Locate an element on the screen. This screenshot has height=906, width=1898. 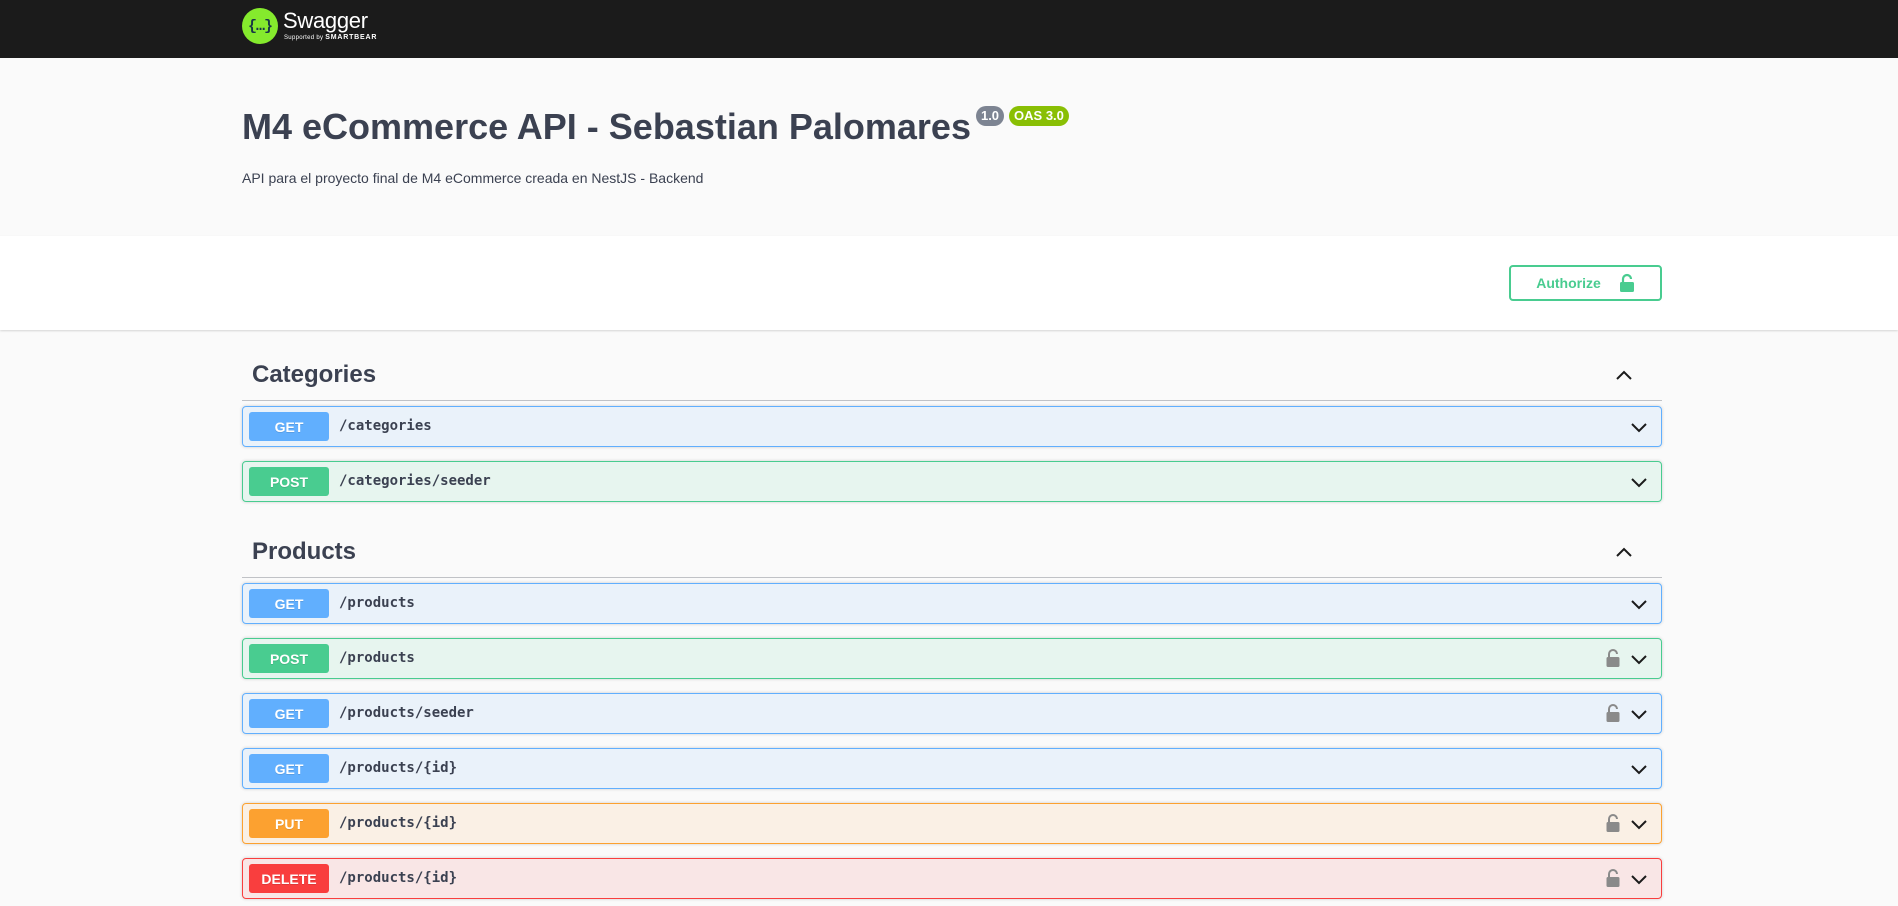
operation-get-products-id: GET /products/{id} is located at coordinates (952, 768).